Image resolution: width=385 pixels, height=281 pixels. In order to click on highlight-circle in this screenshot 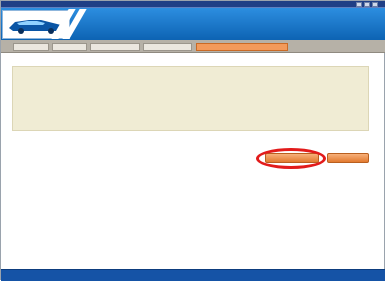, I will do `click(291, 158)`.